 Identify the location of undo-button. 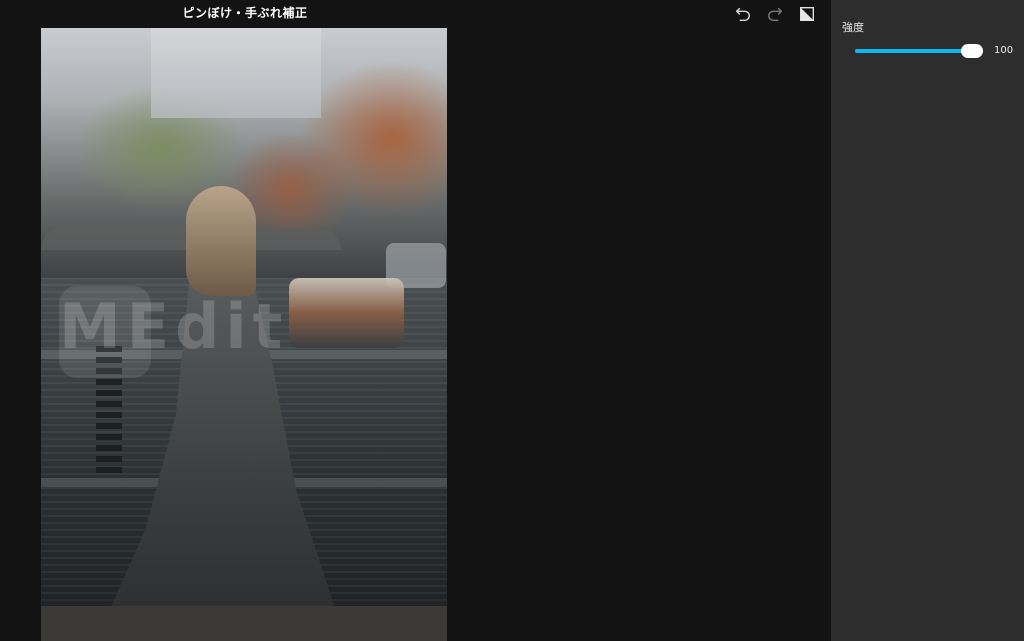
(743, 14).